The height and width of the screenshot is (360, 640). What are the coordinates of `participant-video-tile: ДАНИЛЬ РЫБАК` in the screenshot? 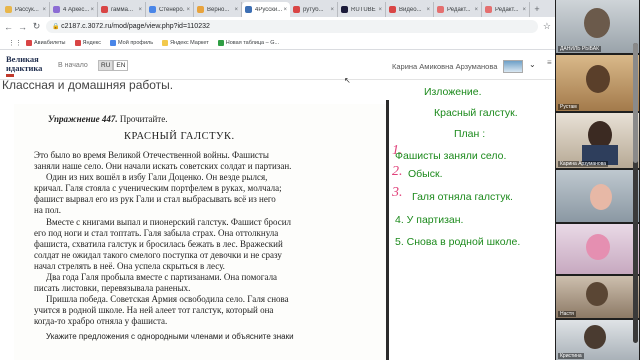 It's located at (597, 26).